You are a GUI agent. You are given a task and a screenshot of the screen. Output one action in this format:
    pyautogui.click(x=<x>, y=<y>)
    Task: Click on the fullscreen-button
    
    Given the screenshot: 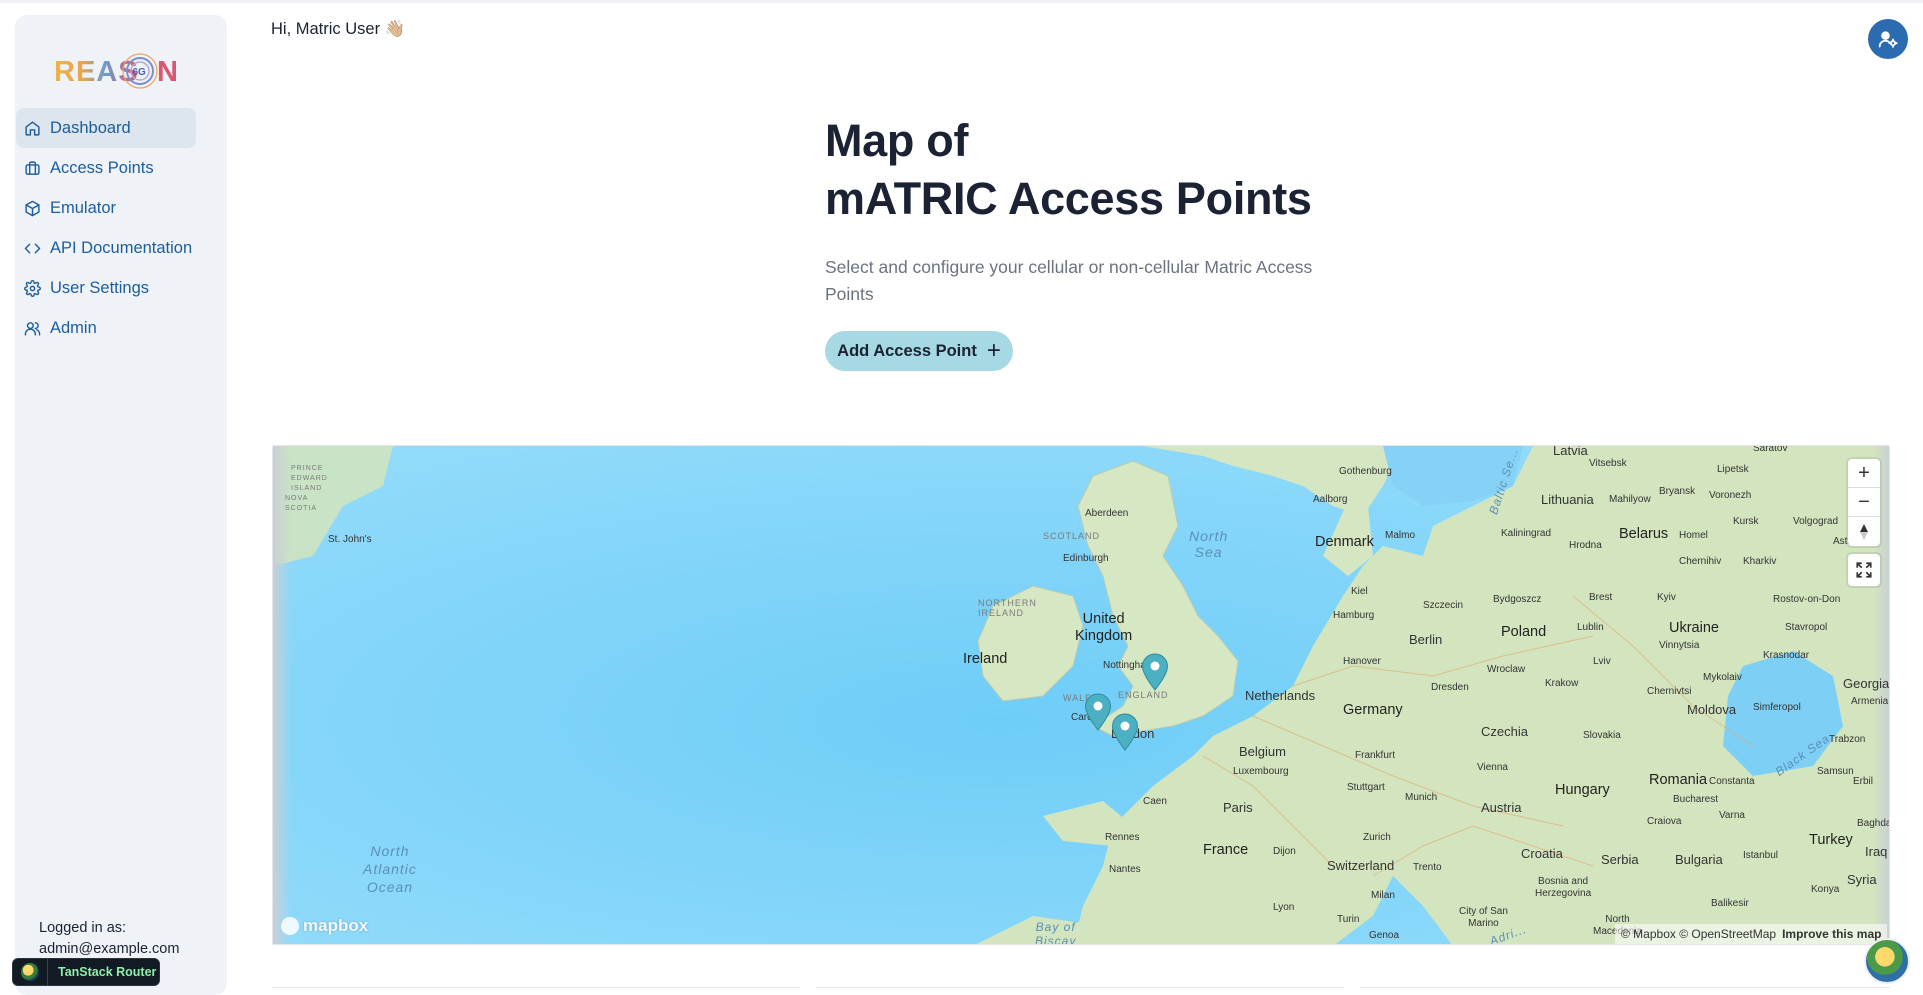 What is the action you would take?
    pyautogui.click(x=1864, y=570)
    